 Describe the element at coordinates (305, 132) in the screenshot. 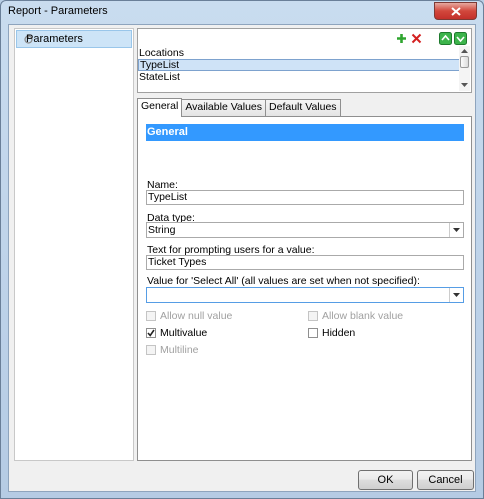

I see `section-header: General` at that location.